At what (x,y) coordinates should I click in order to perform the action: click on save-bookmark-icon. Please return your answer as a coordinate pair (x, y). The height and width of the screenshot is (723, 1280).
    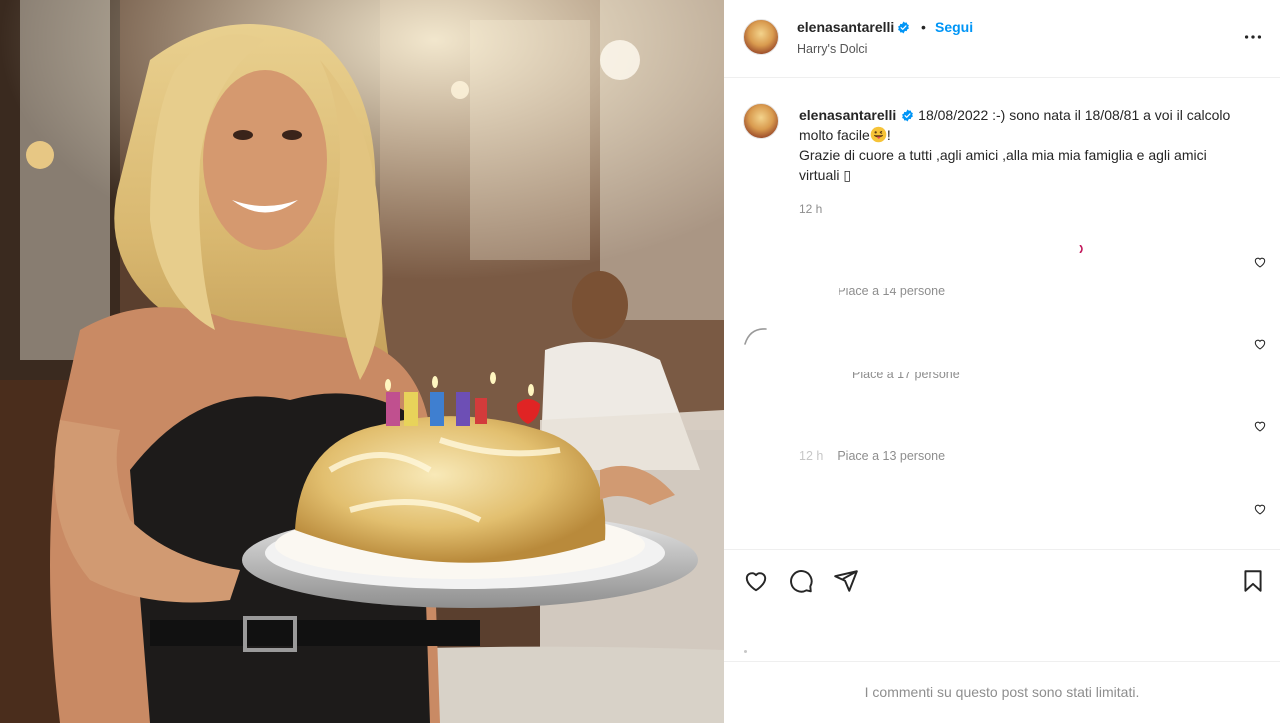
    Looking at the image, I should click on (1253, 581).